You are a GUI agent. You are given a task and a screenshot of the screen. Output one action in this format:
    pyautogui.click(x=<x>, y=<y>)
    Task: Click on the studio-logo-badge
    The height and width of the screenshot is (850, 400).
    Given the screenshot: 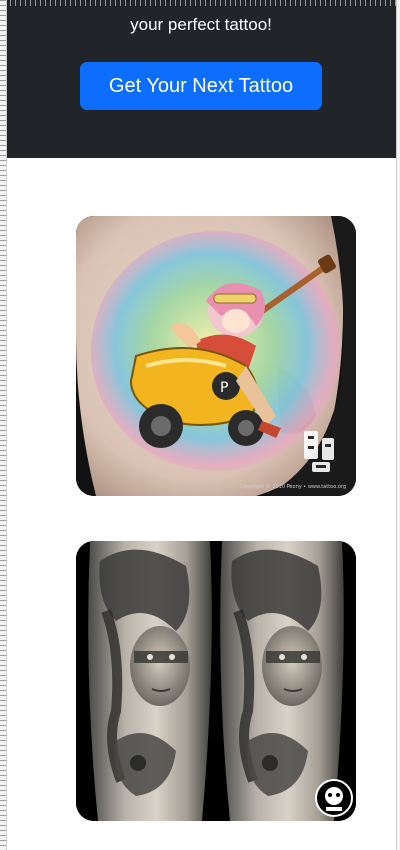 What is the action you would take?
    pyautogui.click(x=334, y=798)
    